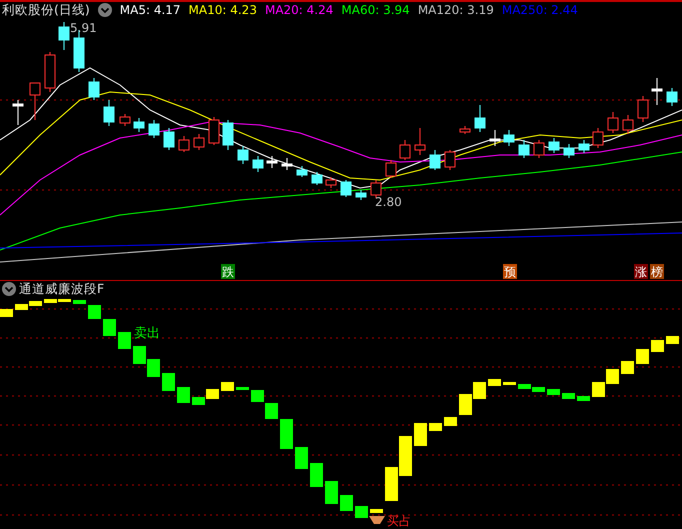  I want to click on signal-tag: 榜, so click(657, 271).